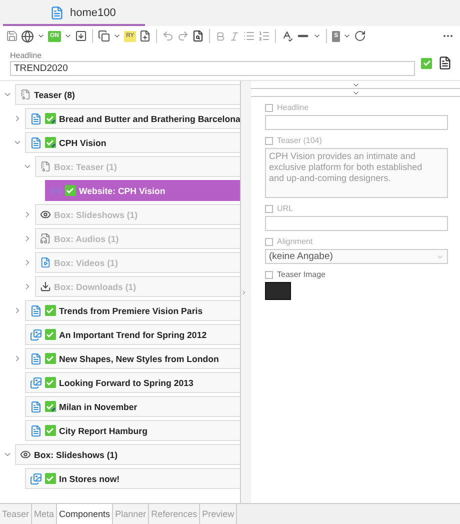  Describe the element at coordinates (234, 36) in the screenshot. I see `italic-icon` at that location.